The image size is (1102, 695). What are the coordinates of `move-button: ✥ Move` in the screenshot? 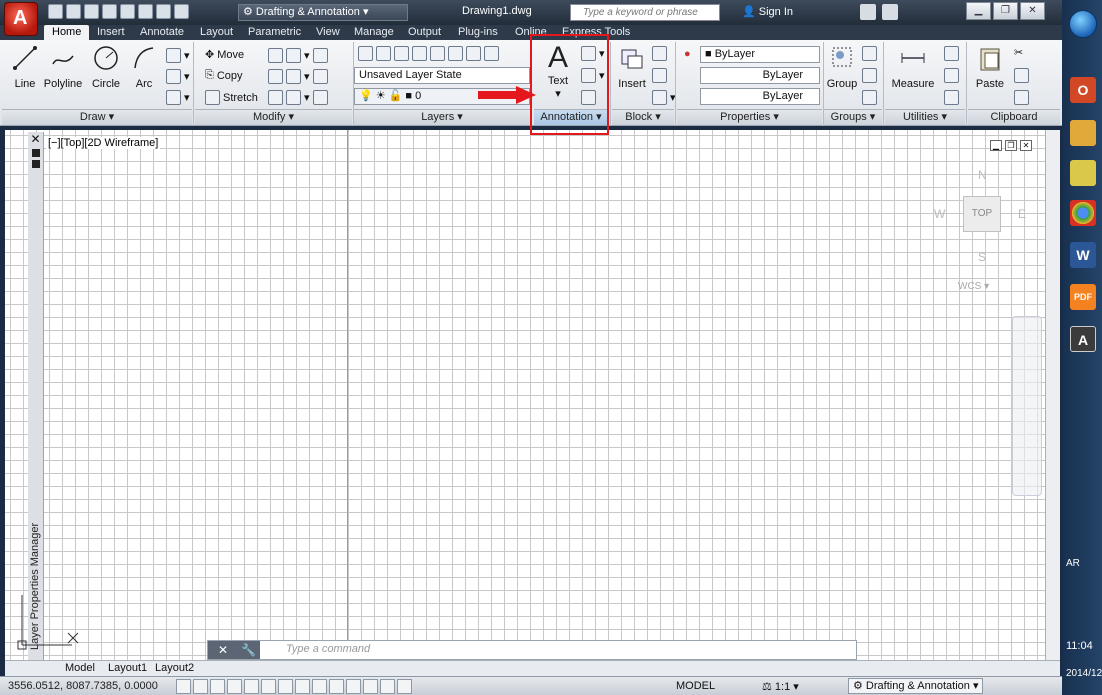 It's located at (224, 55).